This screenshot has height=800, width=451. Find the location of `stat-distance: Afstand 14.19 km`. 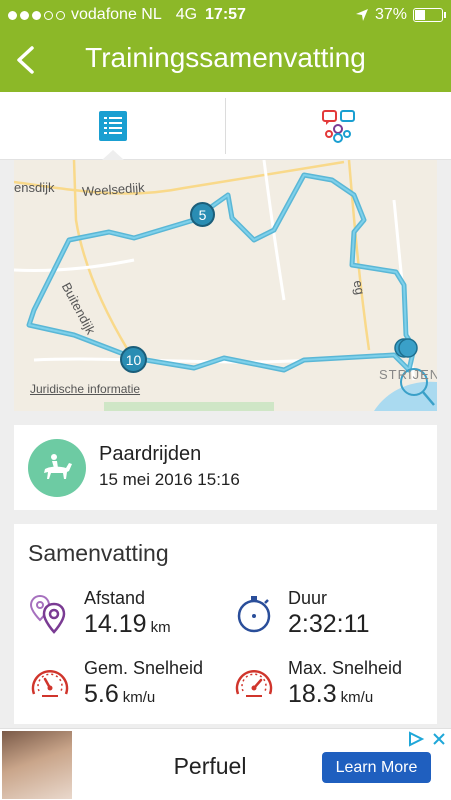

stat-distance: Afstand 14.19 km is located at coordinates (128, 614).